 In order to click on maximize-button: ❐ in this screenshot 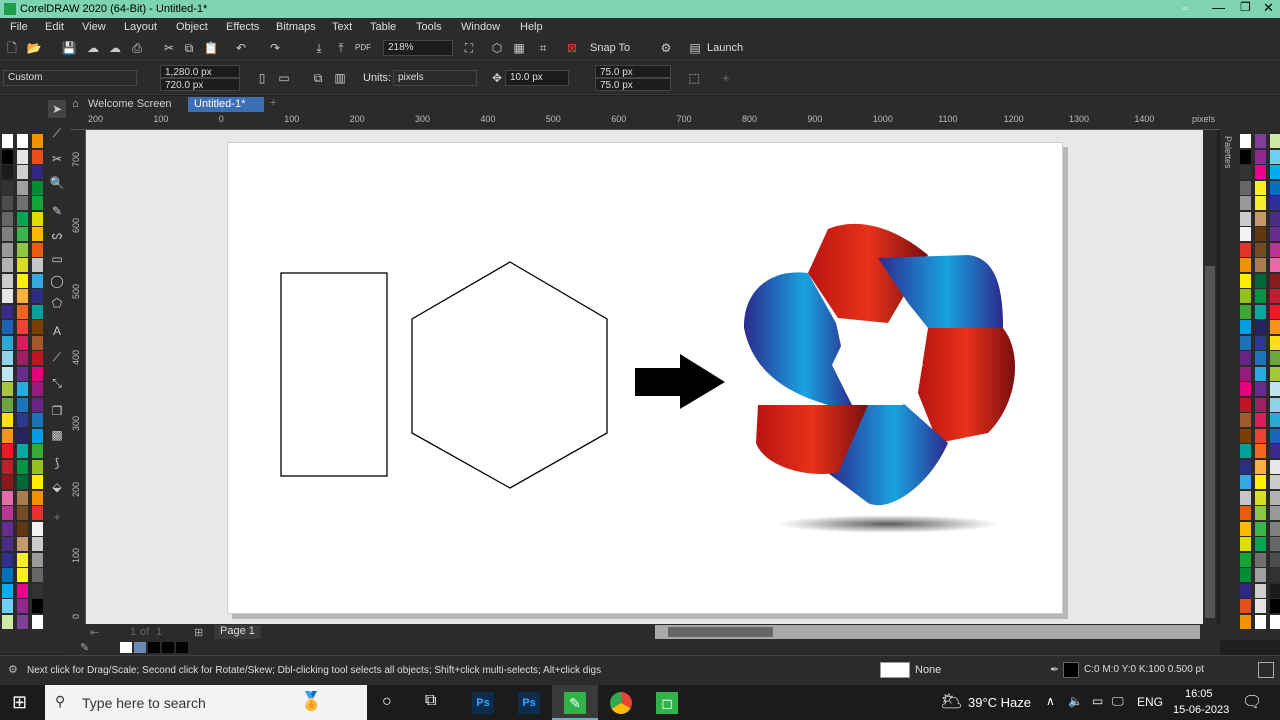, I will do `click(1245, 7)`.